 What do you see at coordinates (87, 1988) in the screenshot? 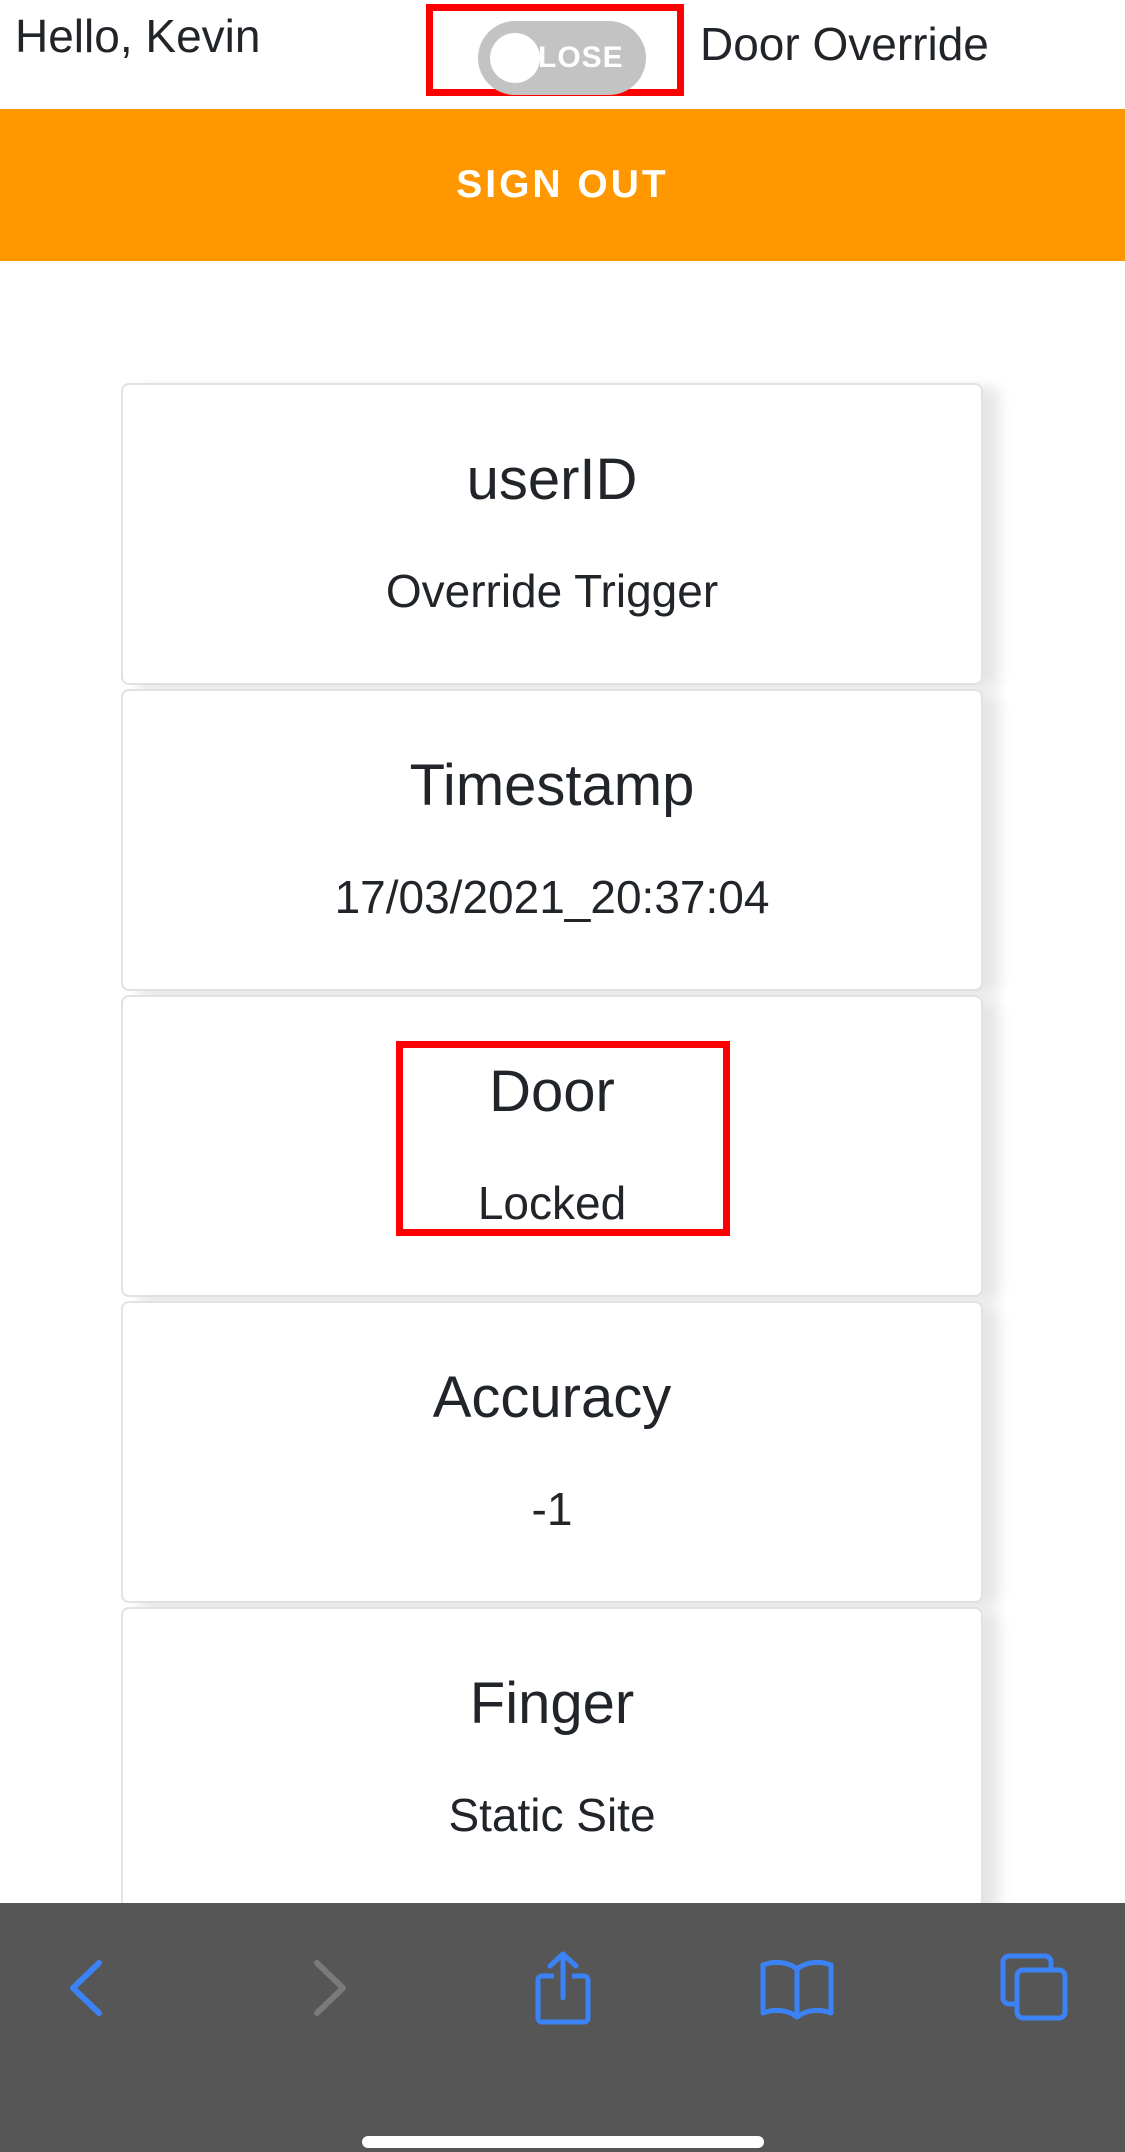
I see `back-icon` at bounding box center [87, 1988].